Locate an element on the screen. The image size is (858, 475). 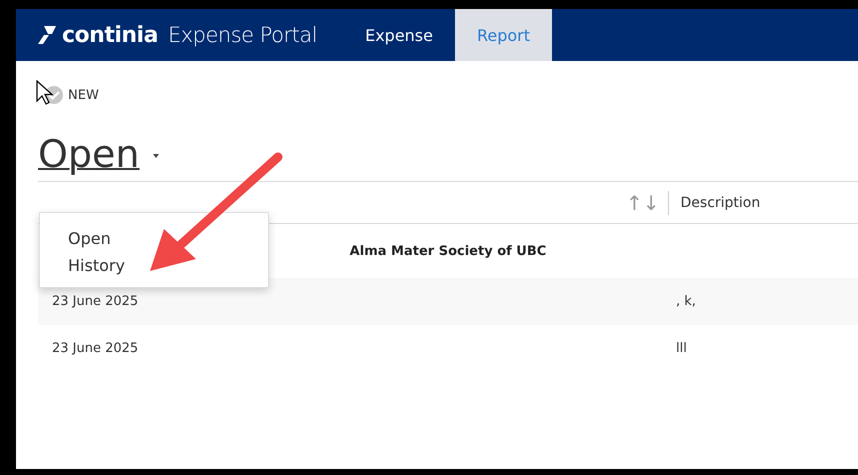
logo-icon is located at coordinates (47, 35).